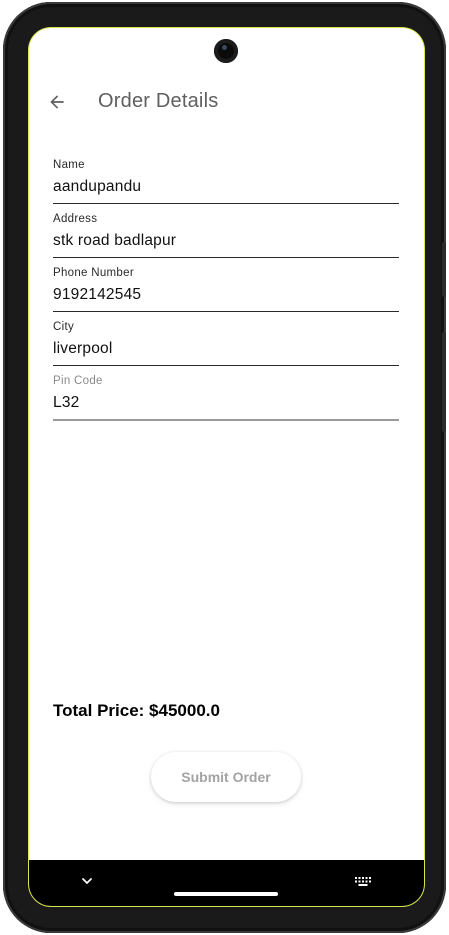 This screenshot has height=935, width=449. Describe the element at coordinates (69, 165) in the screenshot. I see `name-label: Name` at that location.